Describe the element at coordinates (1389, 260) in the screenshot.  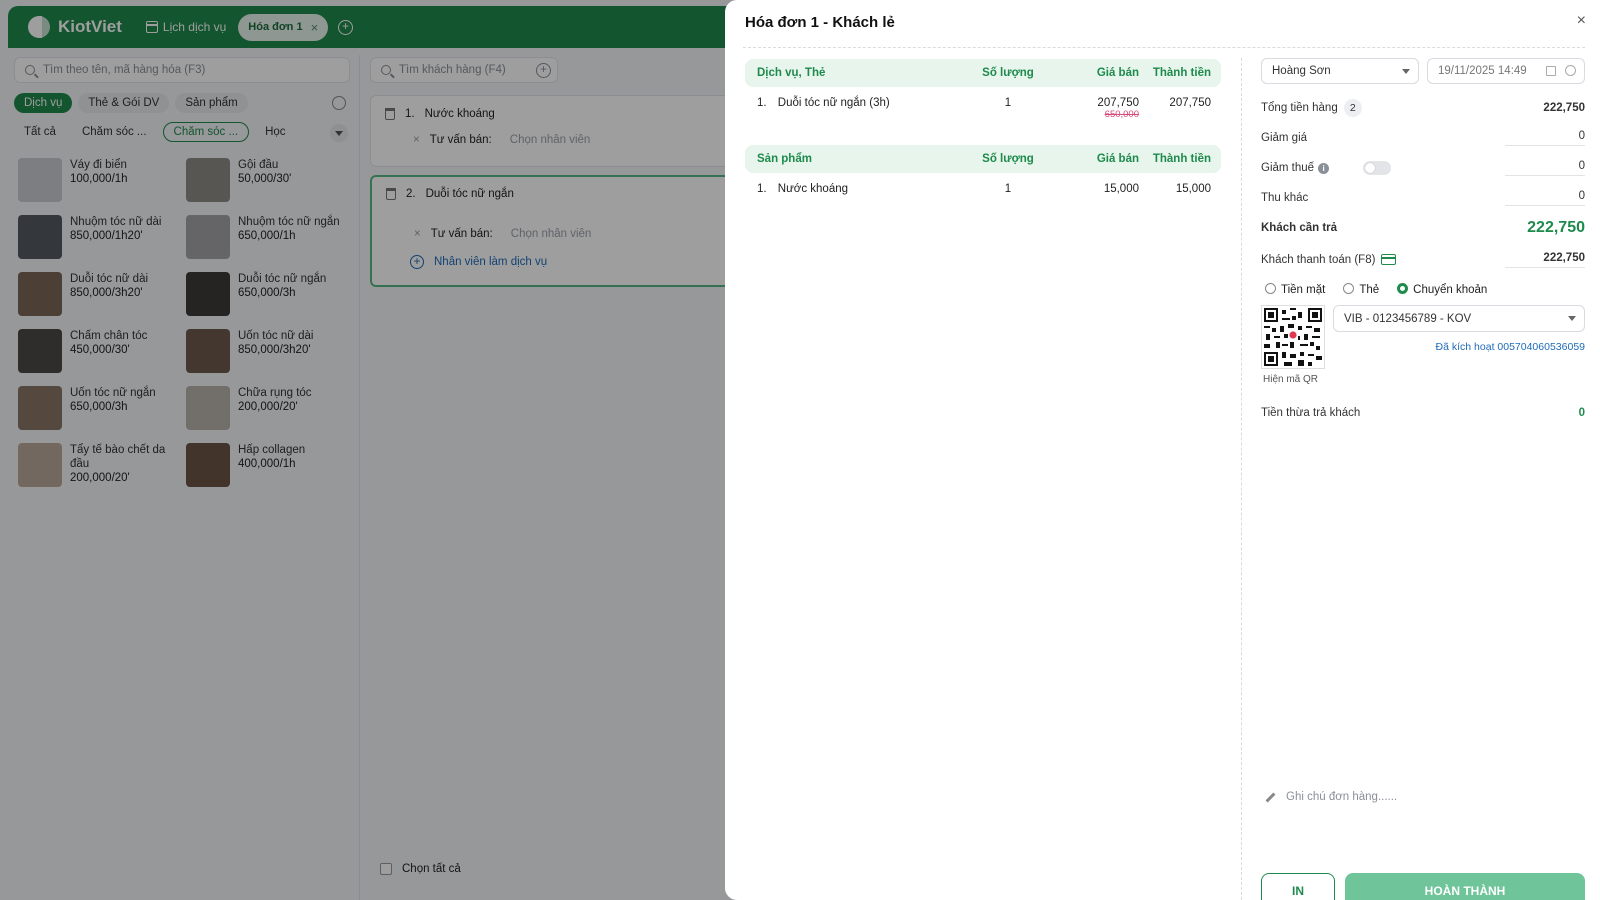
I see `credit-card-icon` at that location.